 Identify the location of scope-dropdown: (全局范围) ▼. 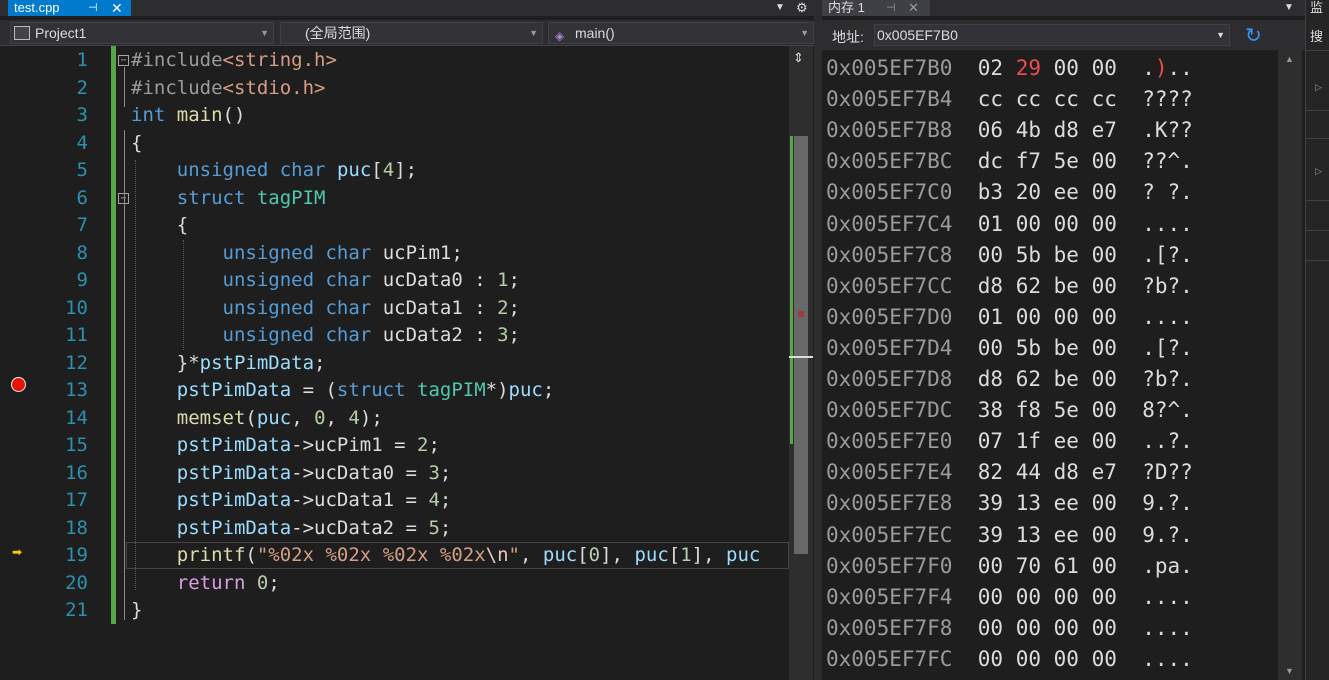
(411, 33).